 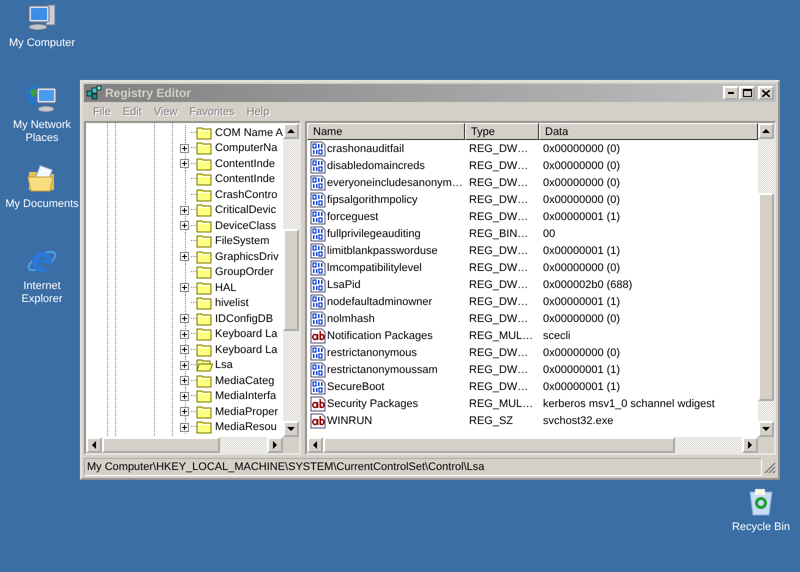 What do you see at coordinates (349, 420) in the screenshot?
I see `value-name: WINRUN` at bounding box center [349, 420].